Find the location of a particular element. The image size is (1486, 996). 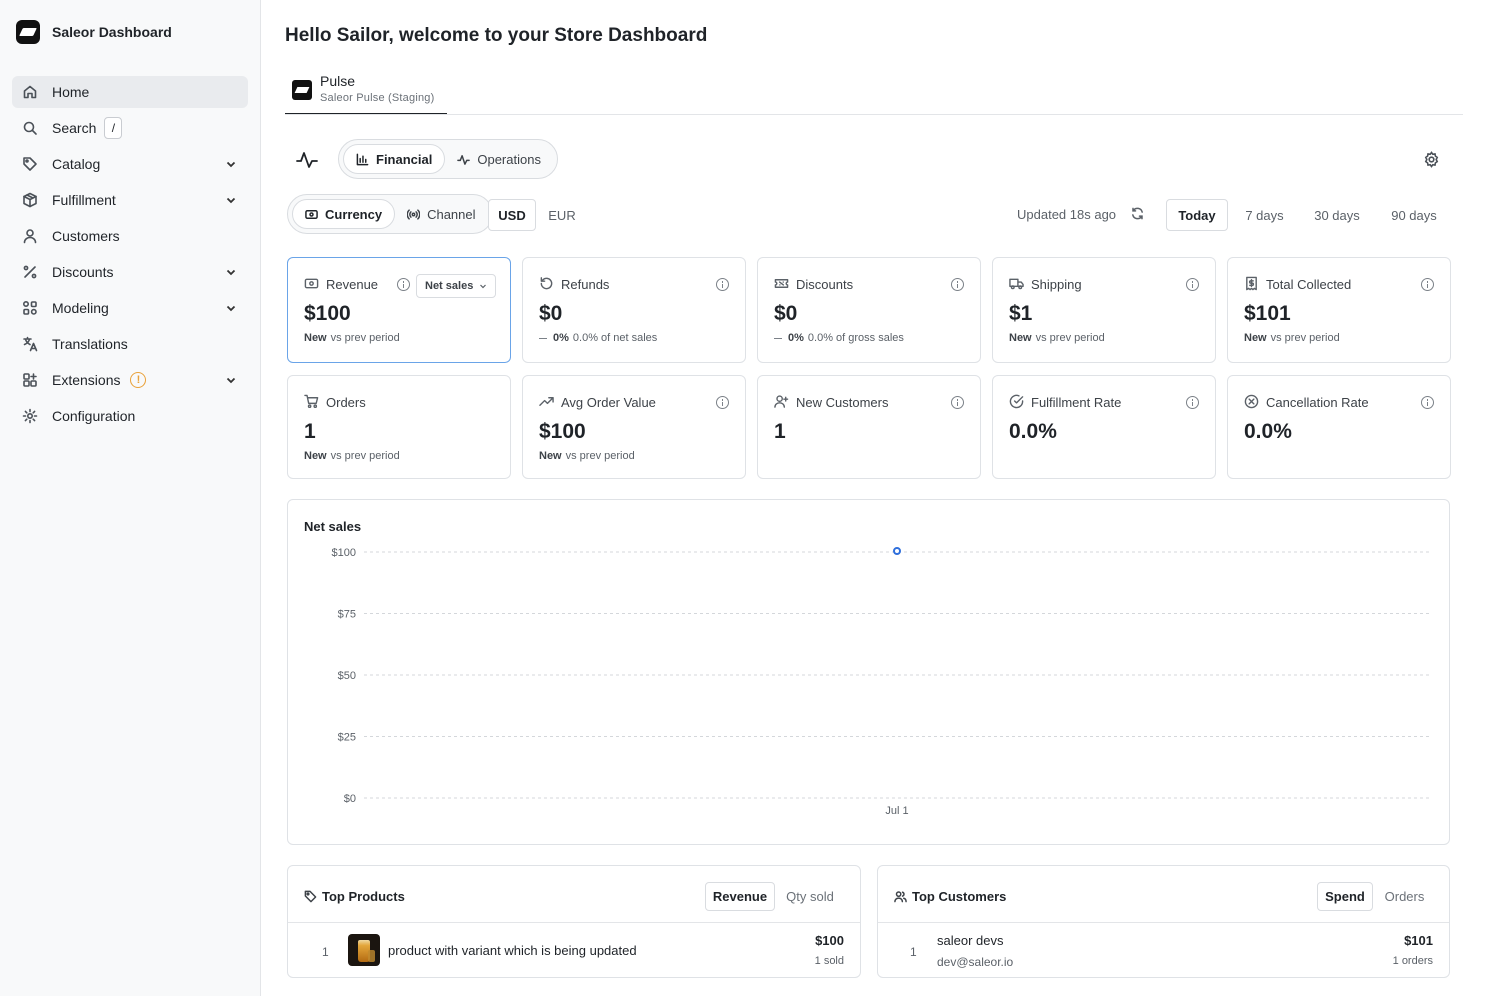

currency-eur-button: EUR is located at coordinates (562, 215).